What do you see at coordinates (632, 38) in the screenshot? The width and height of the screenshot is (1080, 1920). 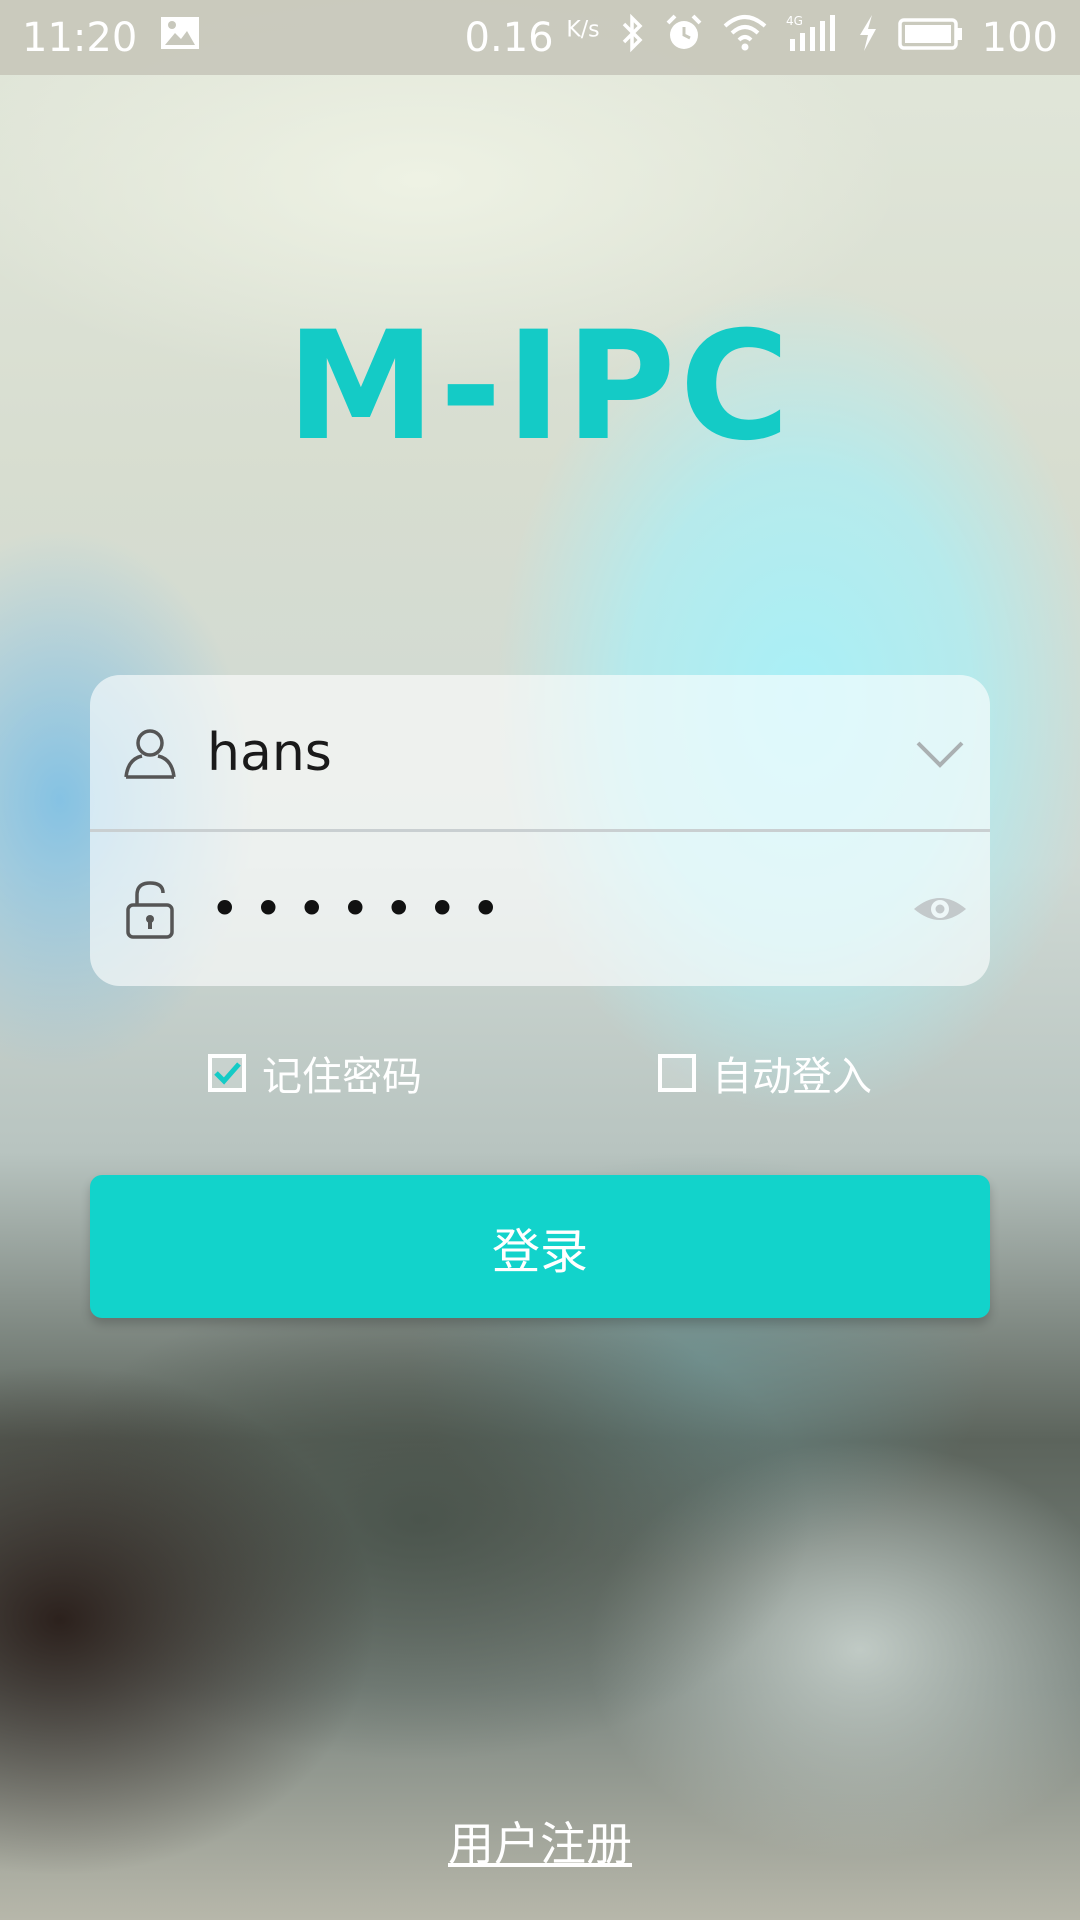 I see `bluetooth-icon` at bounding box center [632, 38].